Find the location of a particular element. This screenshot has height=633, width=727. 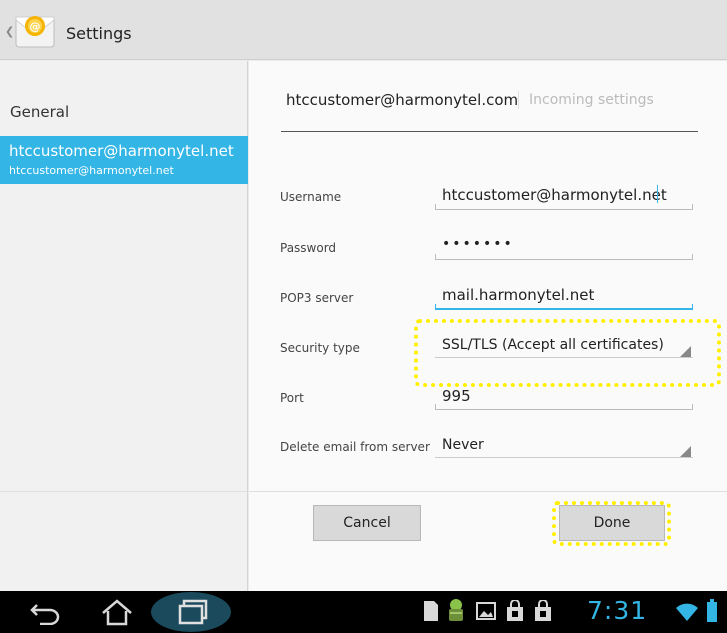

account-title: htccustomer@harmonytel.net is located at coordinates (121, 151).